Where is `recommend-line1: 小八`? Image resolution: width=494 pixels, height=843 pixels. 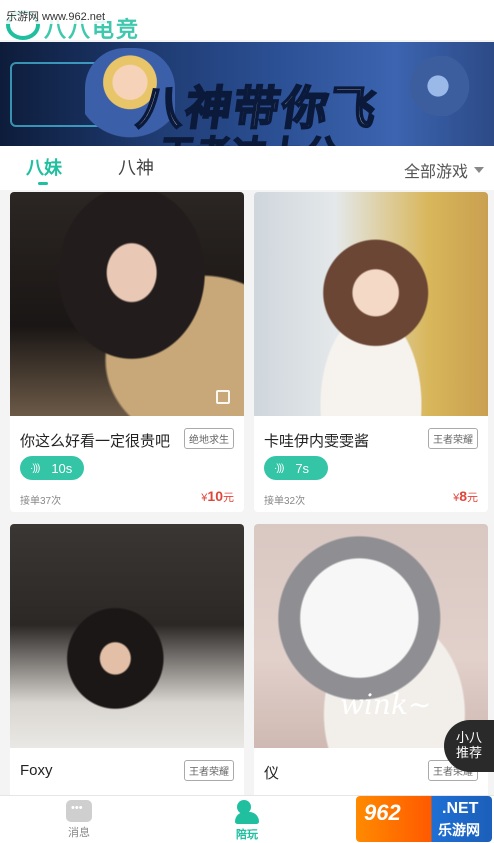 recommend-line1: 小八 is located at coordinates (468, 737).